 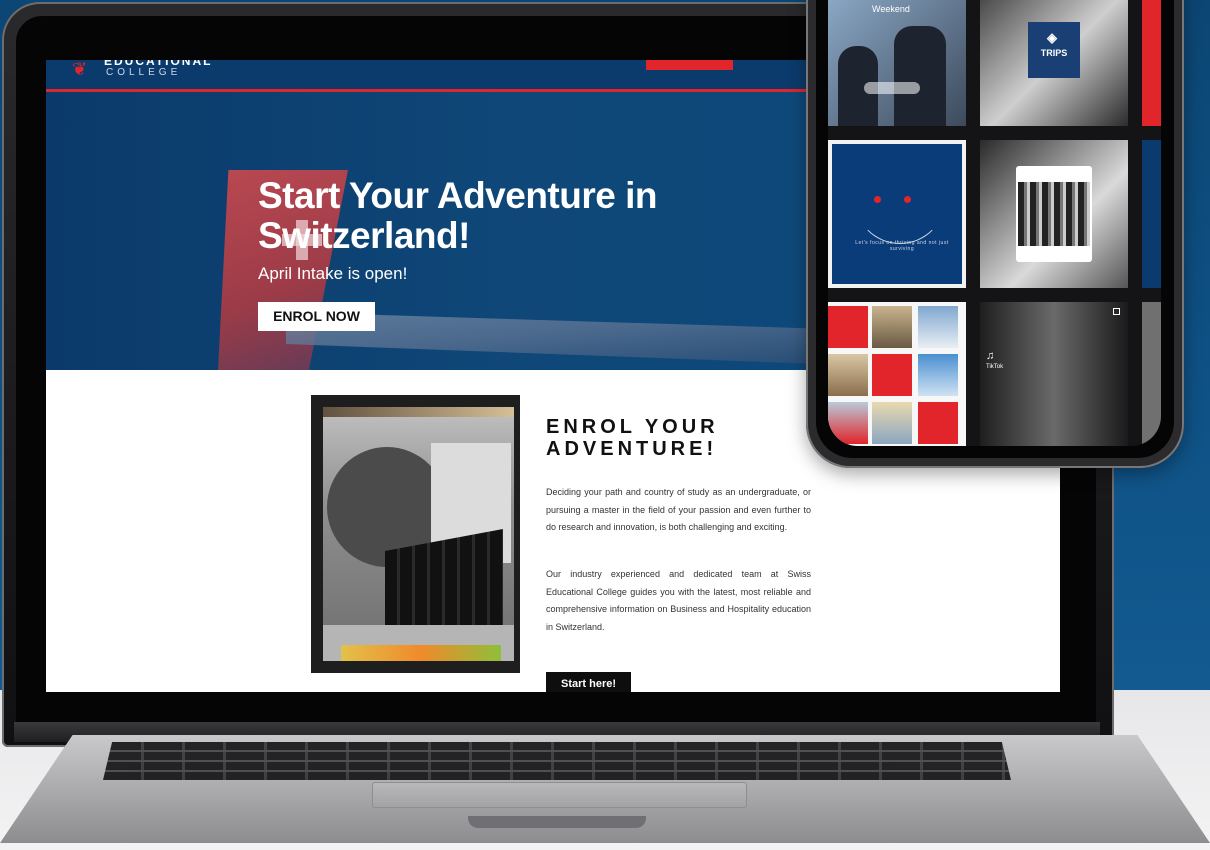 I want to click on lion-logo-icon: ❦, so click(x=86, y=70).